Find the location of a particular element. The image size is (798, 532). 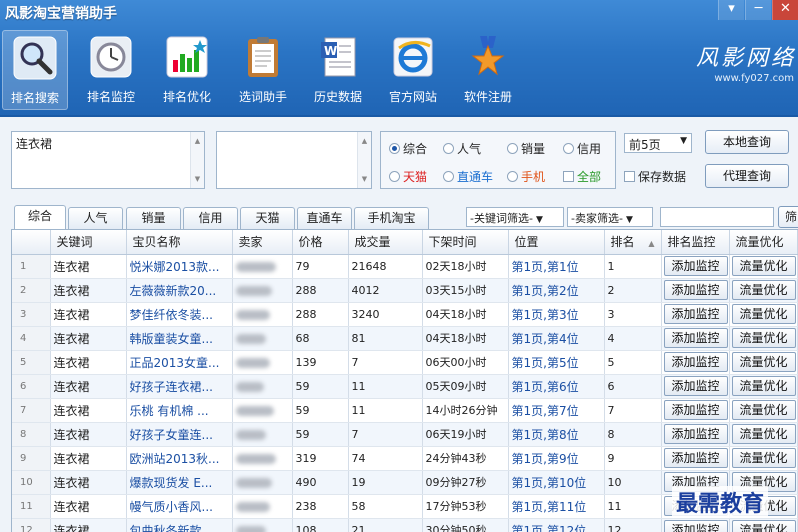

filter-button: 筛 is located at coordinates (788, 217).